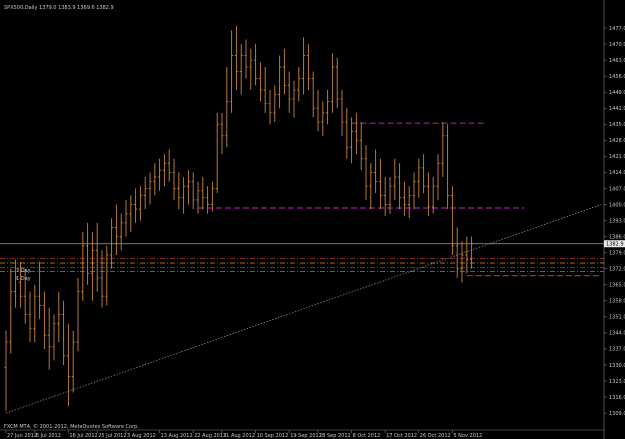 Image resolution: width=625 pixels, height=439 pixels. What do you see at coordinates (617, 382) in the screenshot?
I see `y-tick-label: 1323.0` at bounding box center [617, 382].